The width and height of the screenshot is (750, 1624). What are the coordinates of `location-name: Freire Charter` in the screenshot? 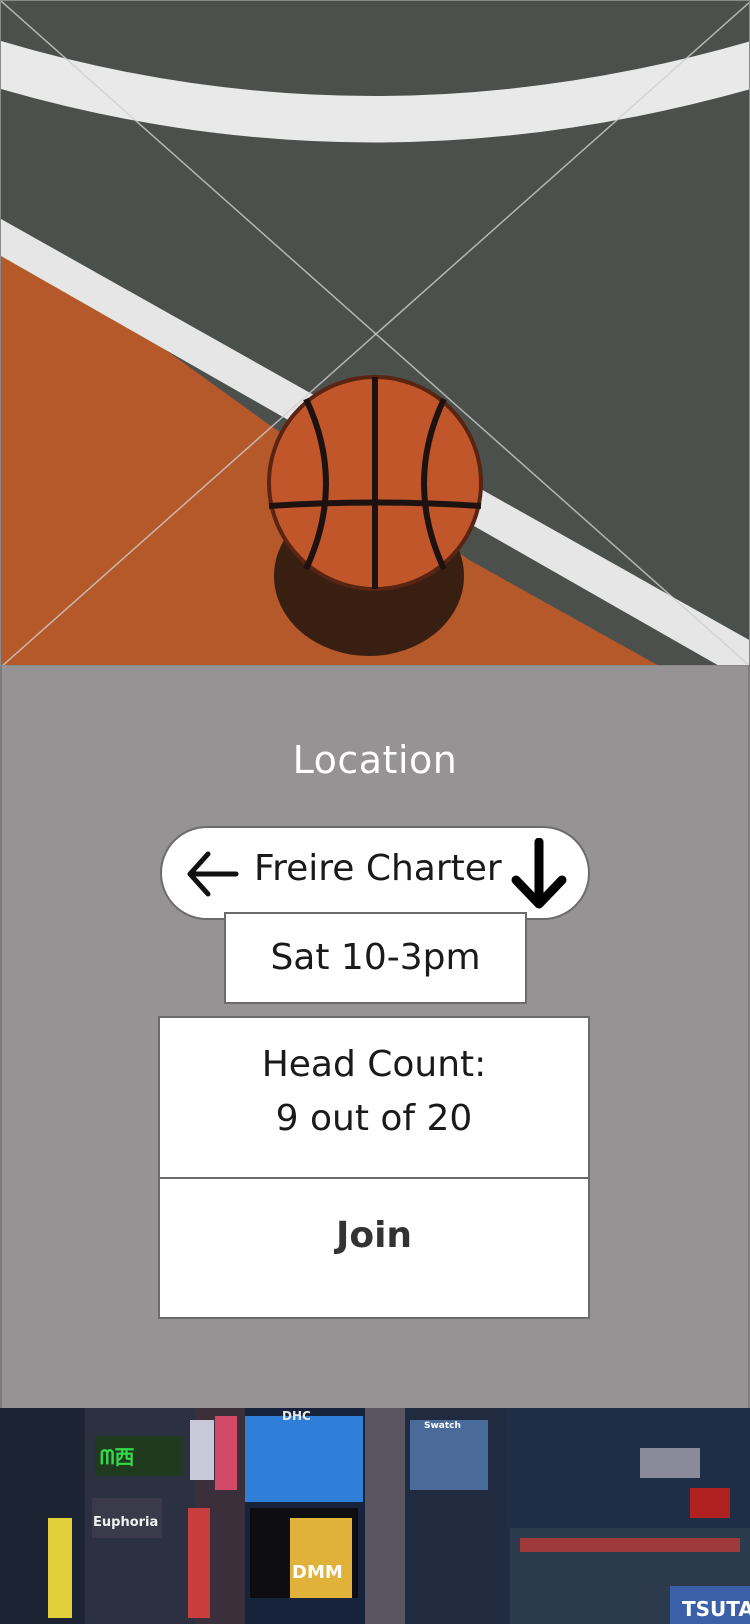 It's located at (378, 868).